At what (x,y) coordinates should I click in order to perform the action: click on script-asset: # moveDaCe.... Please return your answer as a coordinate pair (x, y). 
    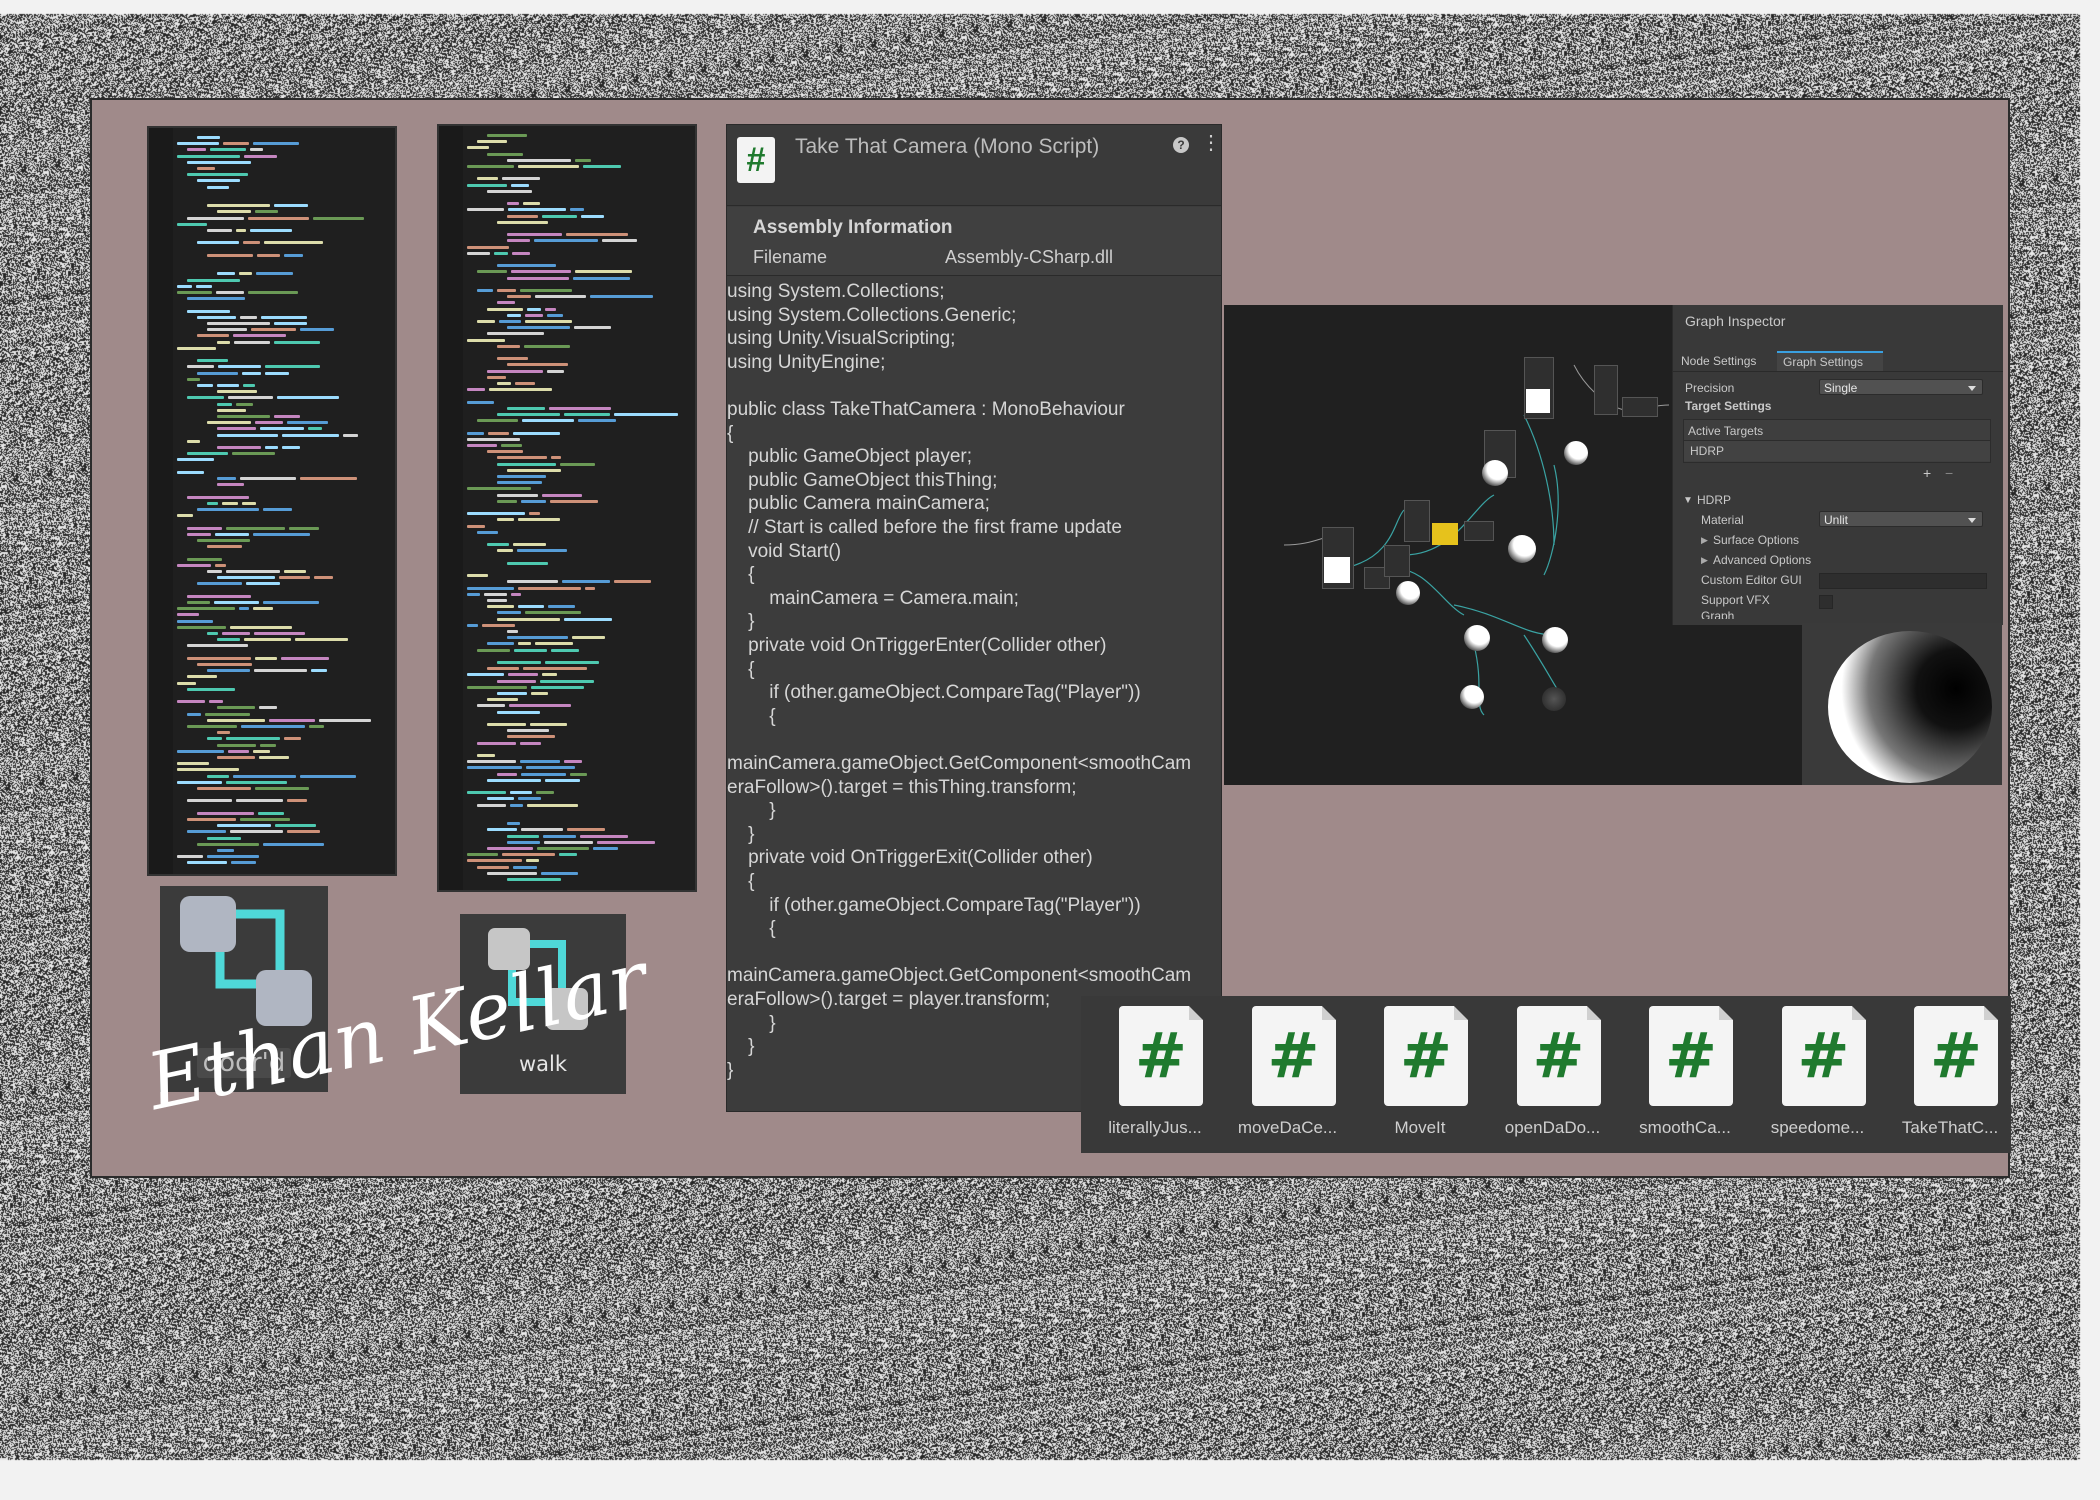
    Looking at the image, I should click on (1288, 1071).